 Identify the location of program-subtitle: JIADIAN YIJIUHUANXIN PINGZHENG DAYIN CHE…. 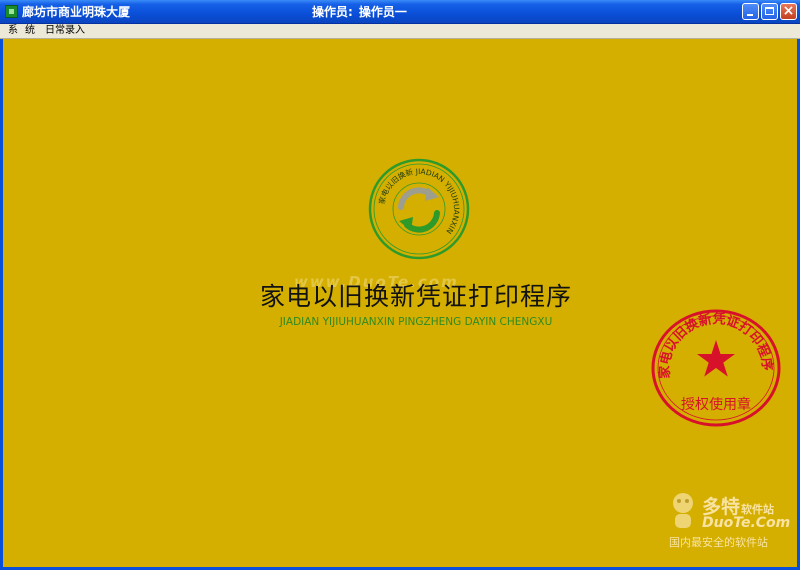
(416, 322).